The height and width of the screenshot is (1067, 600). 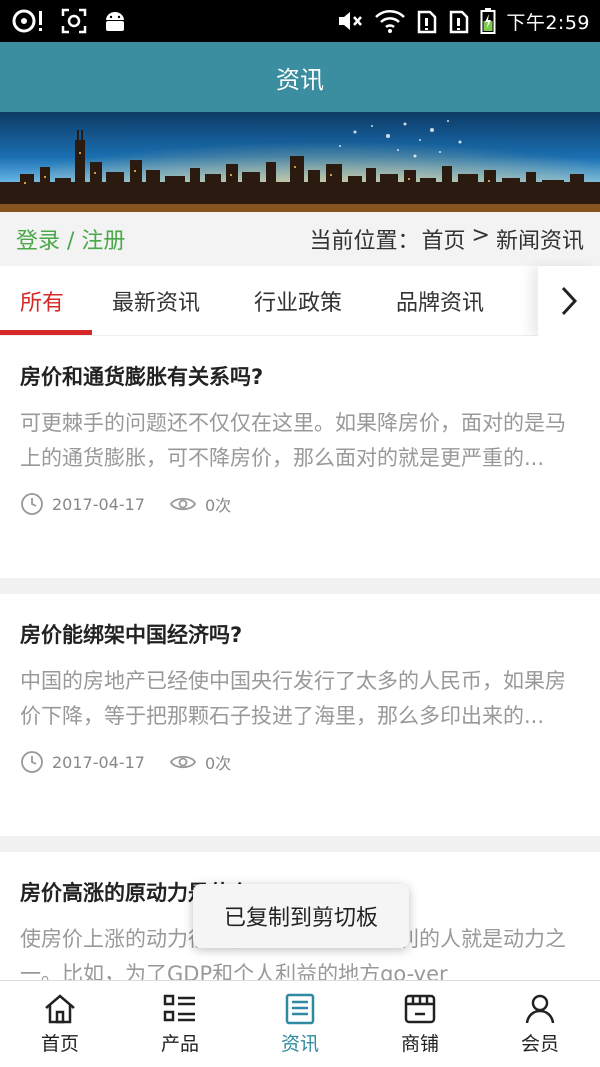 What do you see at coordinates (156, 301) in the screenshot?
I see `tab-latest-news: 最新资讯` at bounding box center [156, 301].